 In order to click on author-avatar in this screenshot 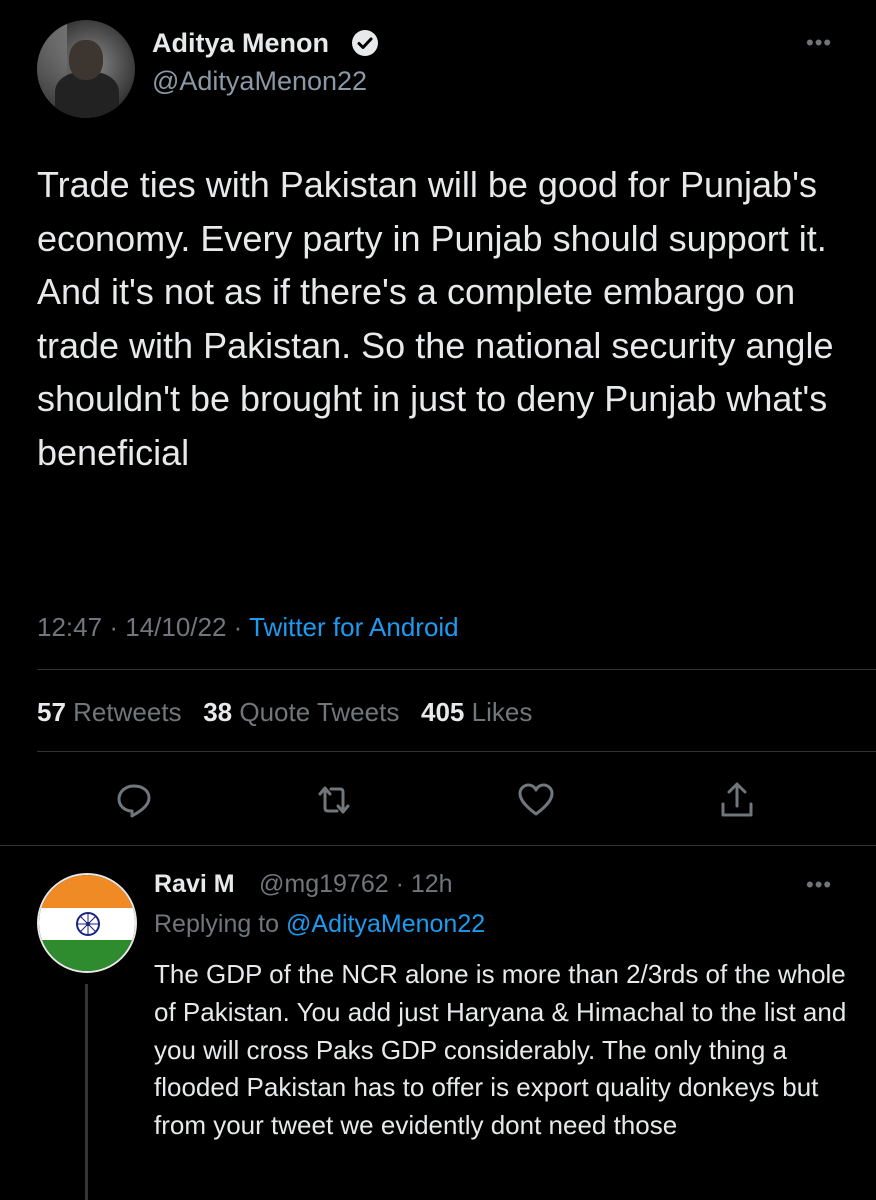, I will do `click(86, 69)`.